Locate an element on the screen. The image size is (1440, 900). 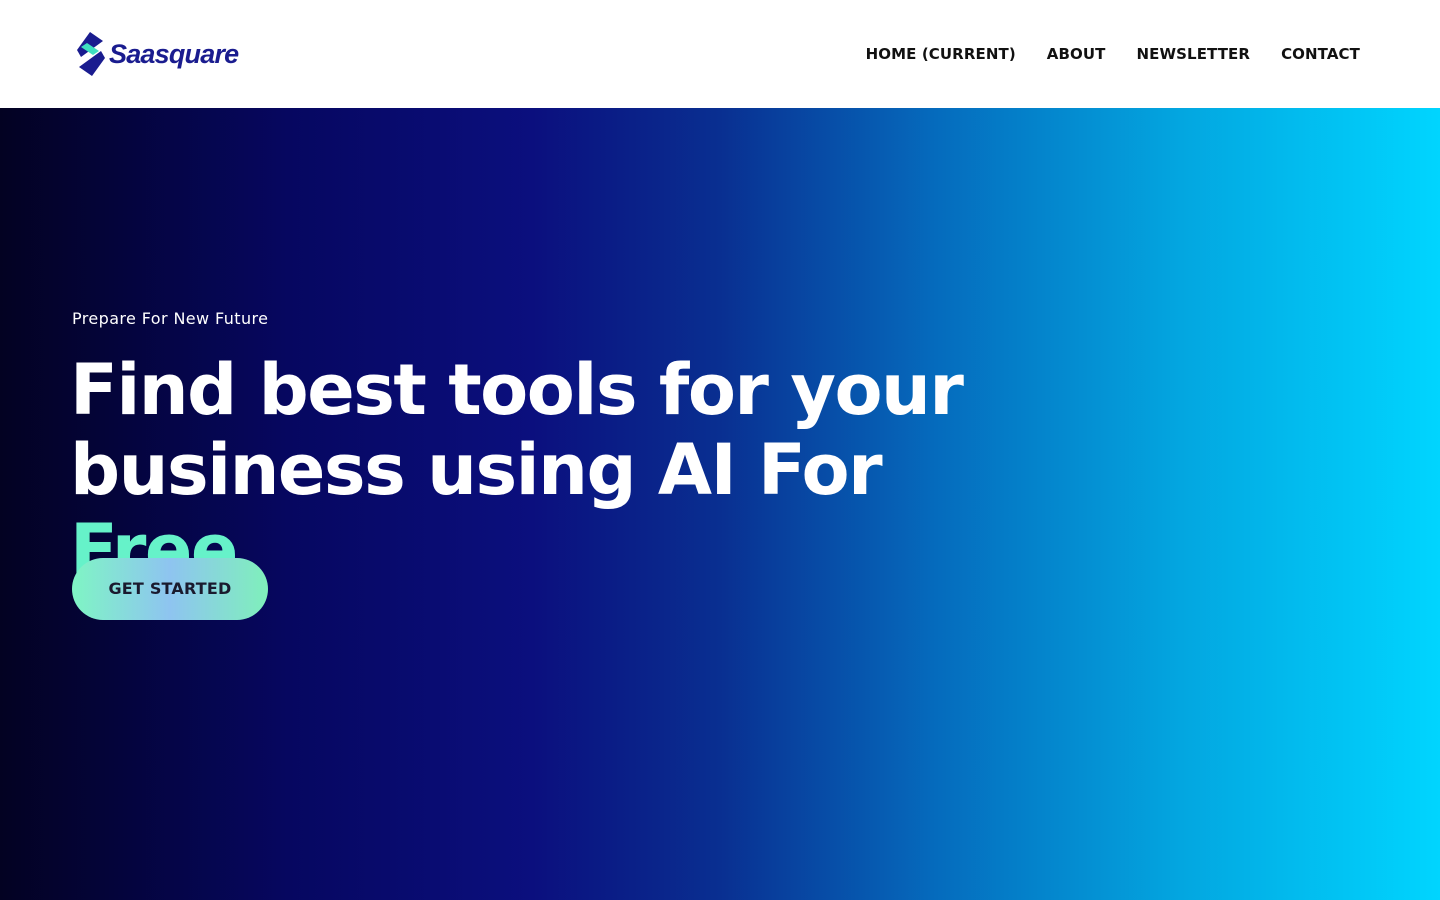
hero-eyebrow: Prepare For New Future is located at coordinates (170, 318).